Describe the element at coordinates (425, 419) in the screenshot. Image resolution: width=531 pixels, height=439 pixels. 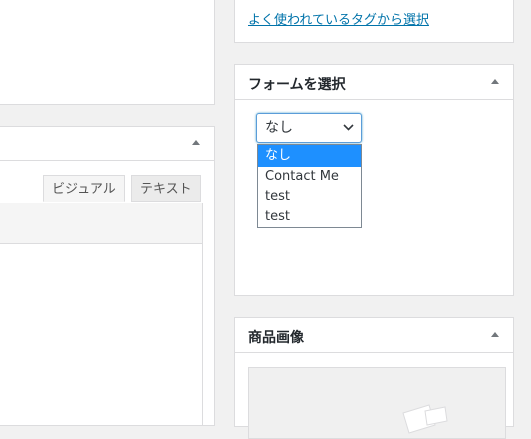
I see `image-placeholder-icon` at that location.